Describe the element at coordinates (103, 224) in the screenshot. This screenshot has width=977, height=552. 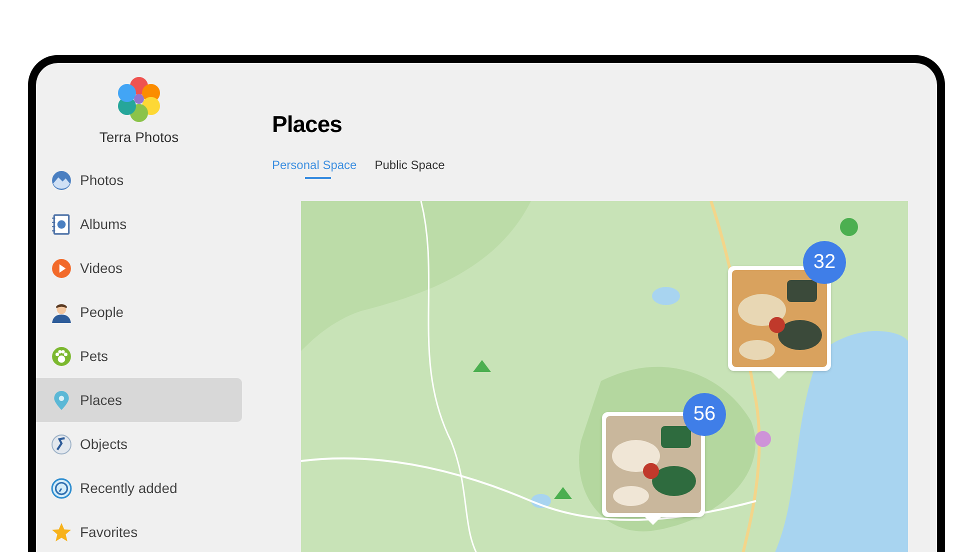
I see `sidebar-label: Albums` at that location.